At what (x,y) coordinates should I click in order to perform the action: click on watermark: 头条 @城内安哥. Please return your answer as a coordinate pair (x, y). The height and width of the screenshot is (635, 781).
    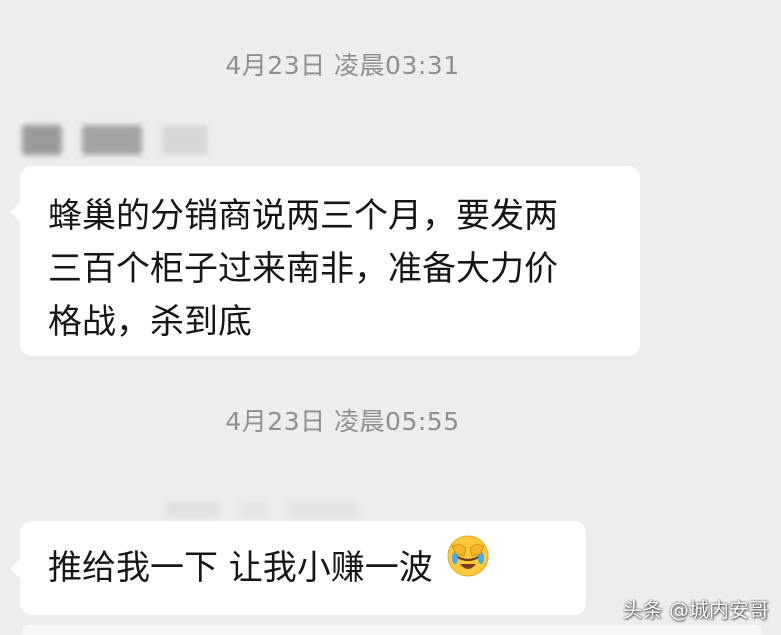
    Looking at the image, I should click on (695, 610).